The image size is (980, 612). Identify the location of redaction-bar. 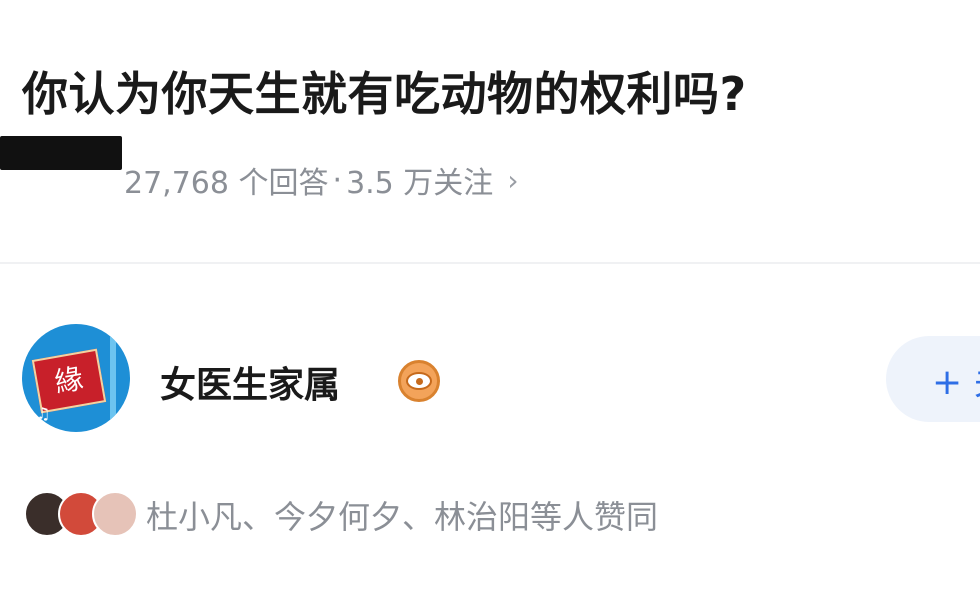
(61, 153).